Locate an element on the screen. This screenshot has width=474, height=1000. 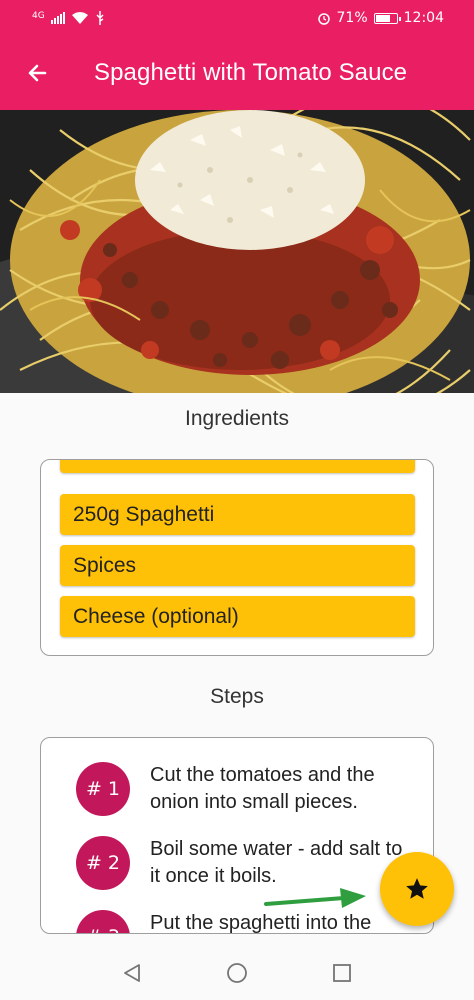
battery-fill is located at coordinates (382, 18).